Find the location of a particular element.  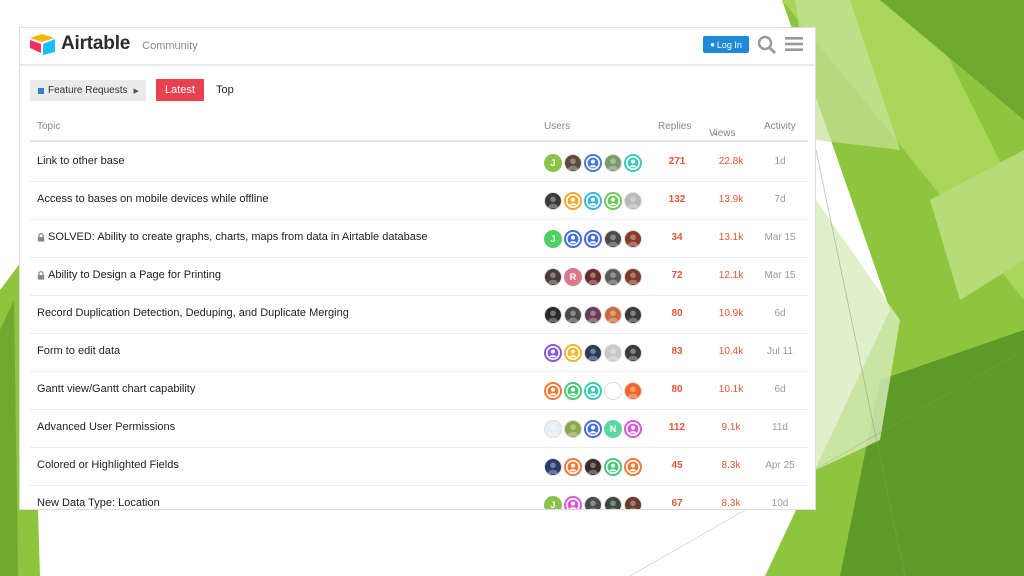

avatar: N is located at coordinates (613, 429).